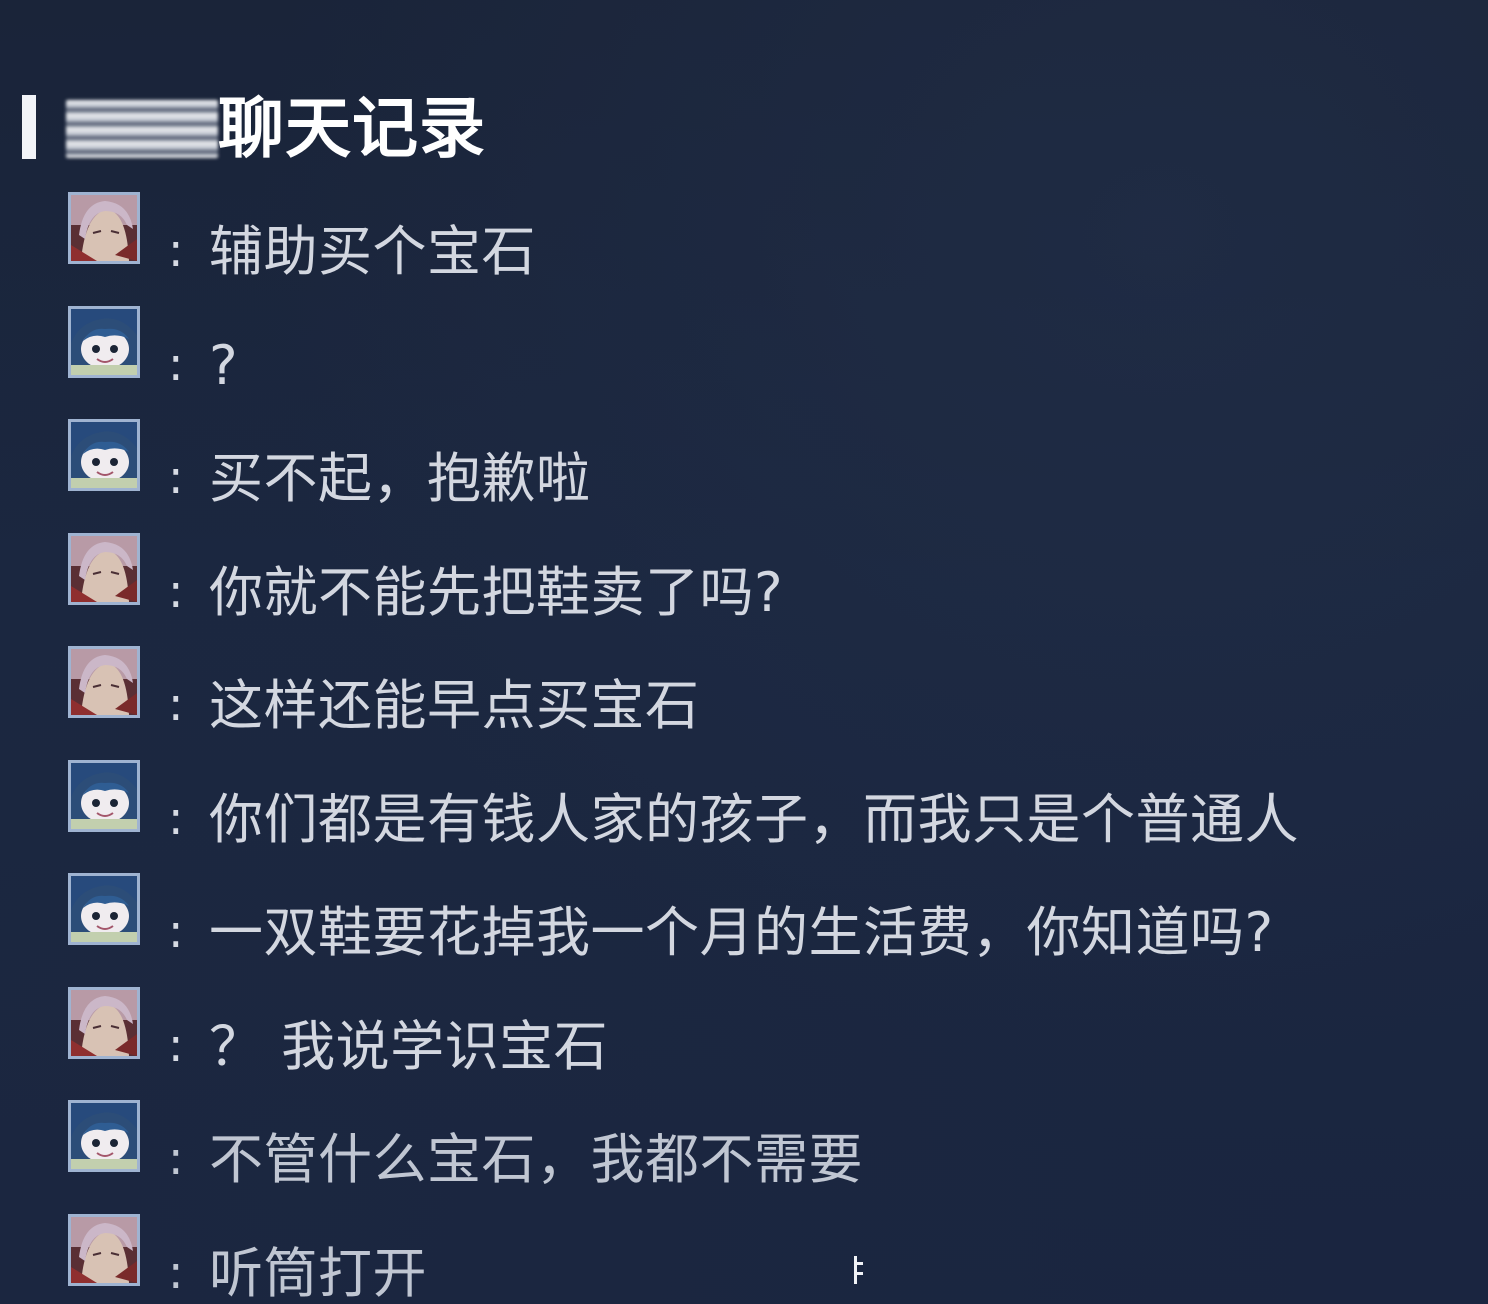 This screenshot has width=1488, height=1304. Describe the element at coordinates (758, 1258) in the screenshot. I see `chat-message: : 听筒打开` at that location.